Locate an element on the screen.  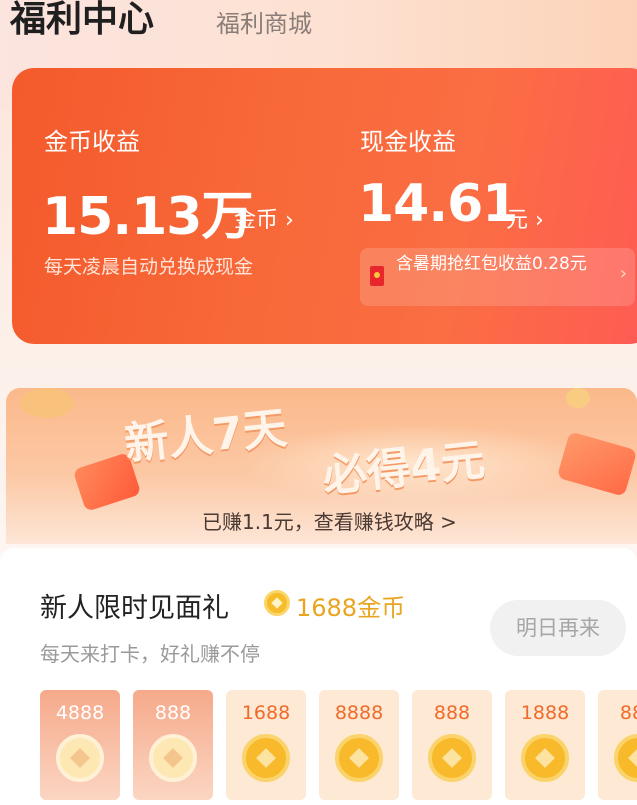
day-reward-card: 1688 is located at coordinates (266, 745).